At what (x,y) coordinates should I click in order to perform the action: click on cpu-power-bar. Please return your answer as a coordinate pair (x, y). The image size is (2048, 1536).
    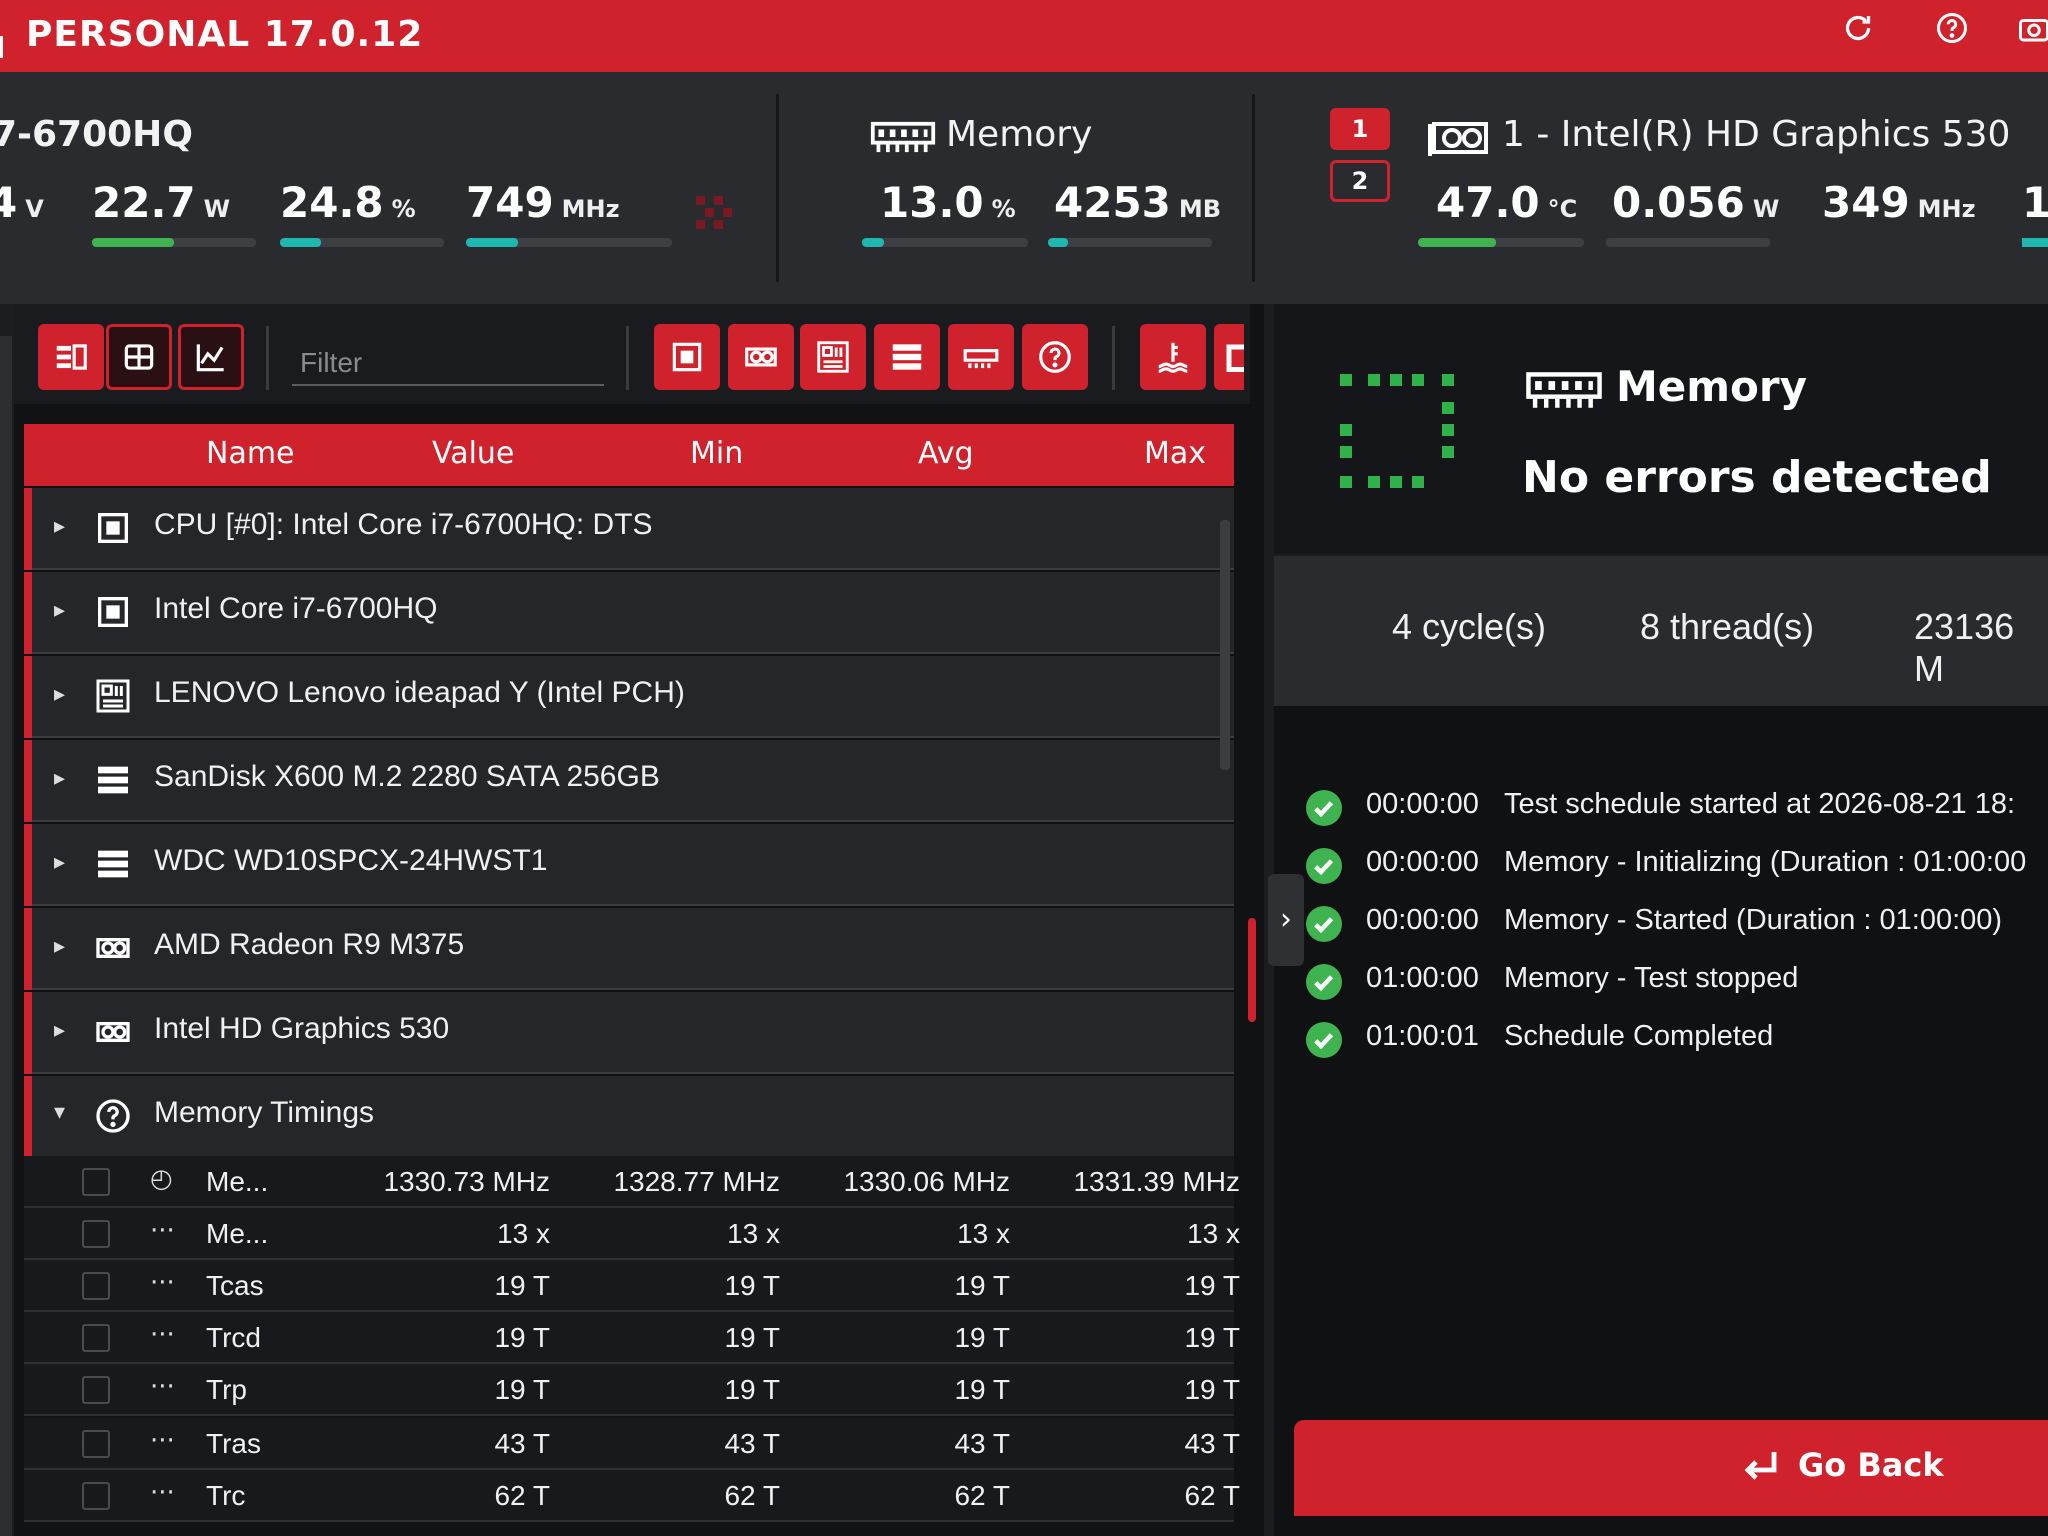
    Looking at the image, I should click on (133, 242).